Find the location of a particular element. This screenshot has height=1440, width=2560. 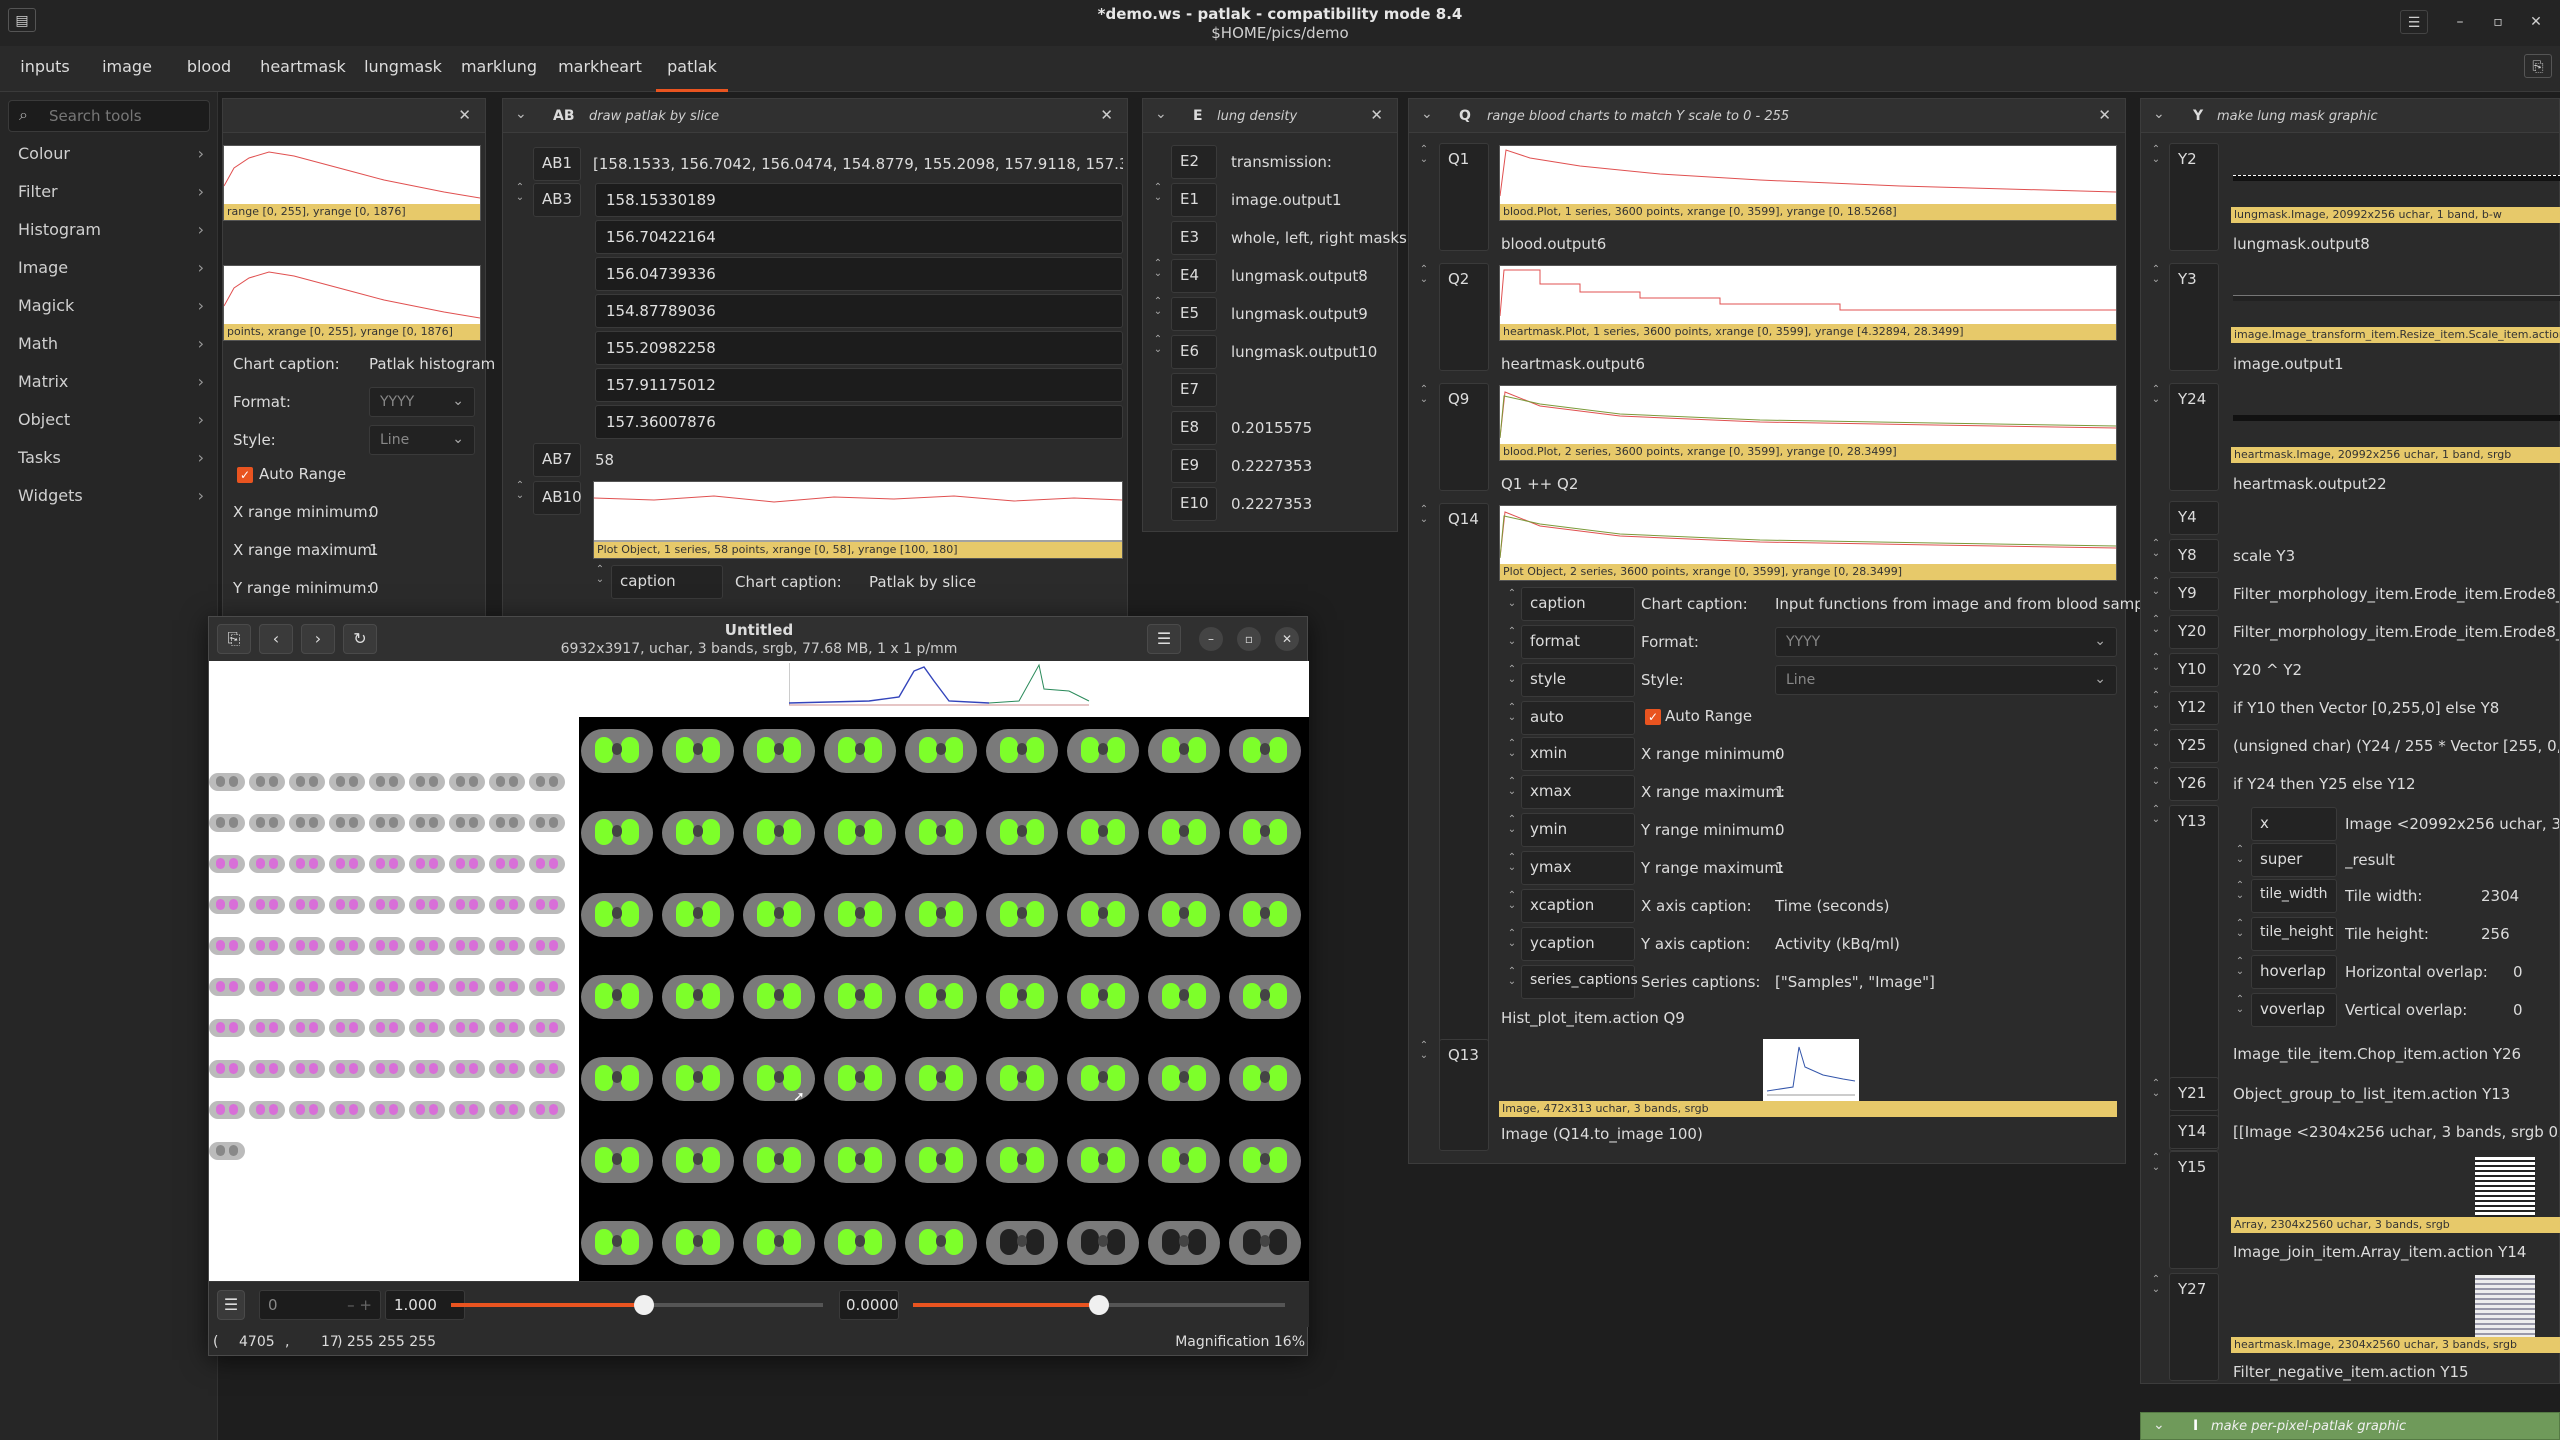

offset-field: 0.0000 is located at coordinates (869, 1305).